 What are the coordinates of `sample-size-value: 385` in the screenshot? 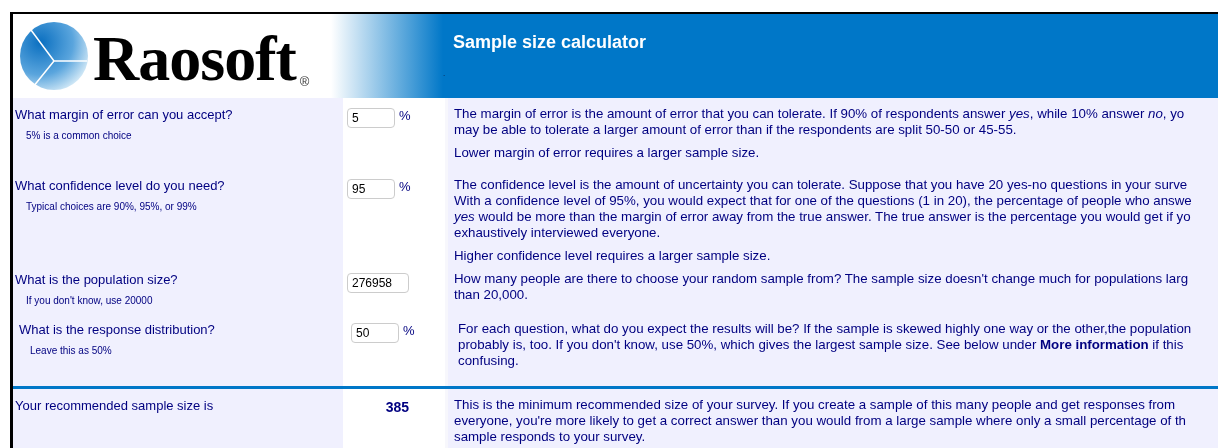 It's located at (397, 407).